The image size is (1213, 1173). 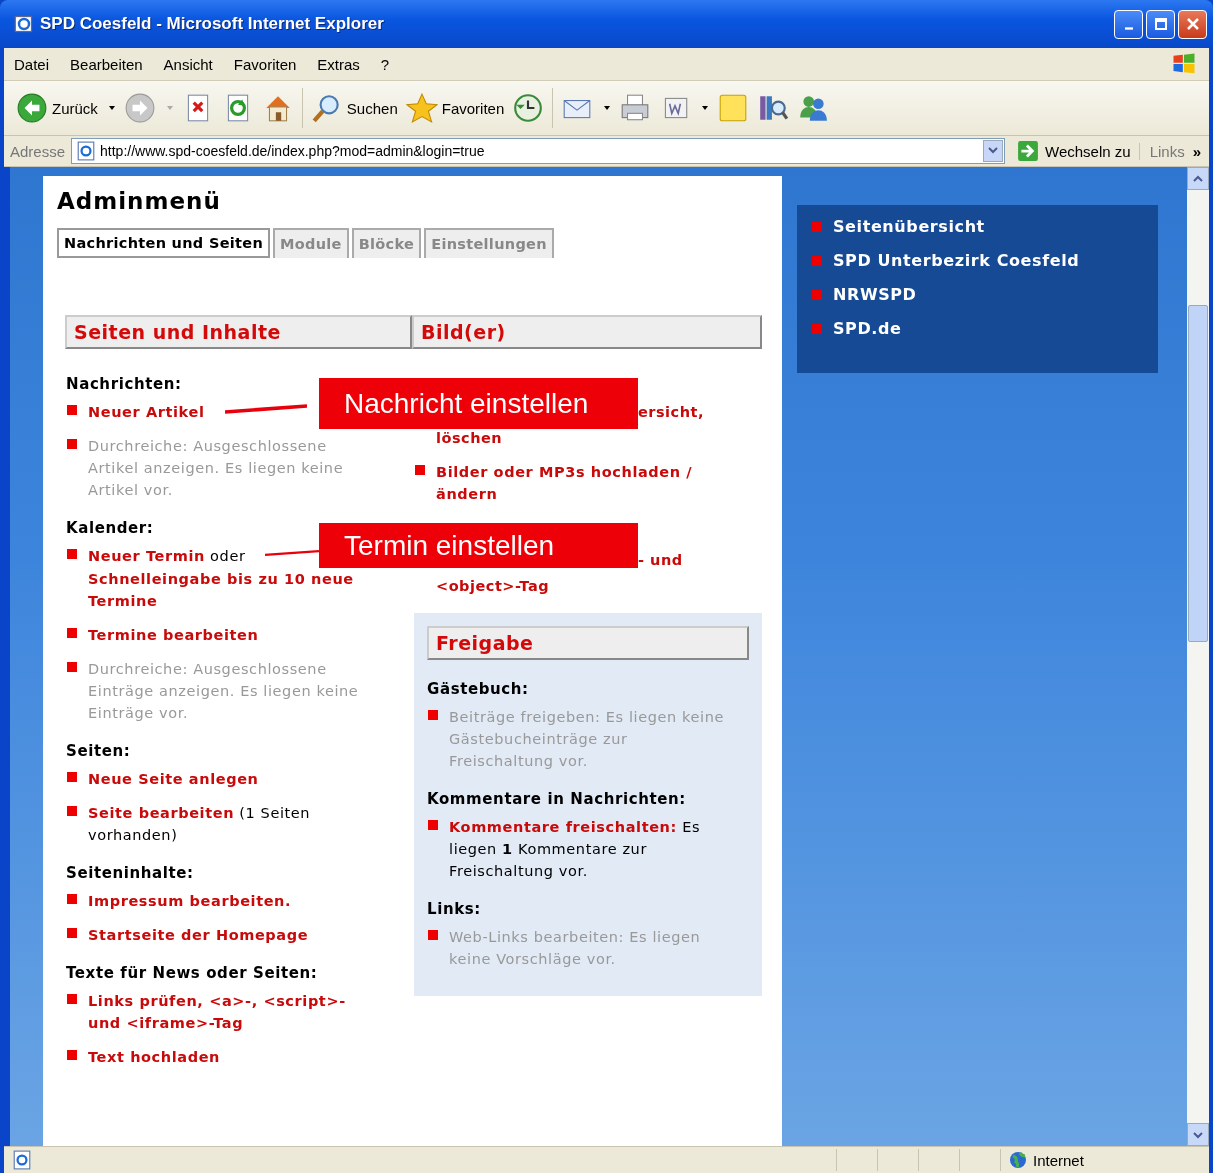 What do you see at coordinates (557, 799) in the screenshot?
I see `section-heading: Kommentare in Nachrichten:` at bounding box center [557, 799].